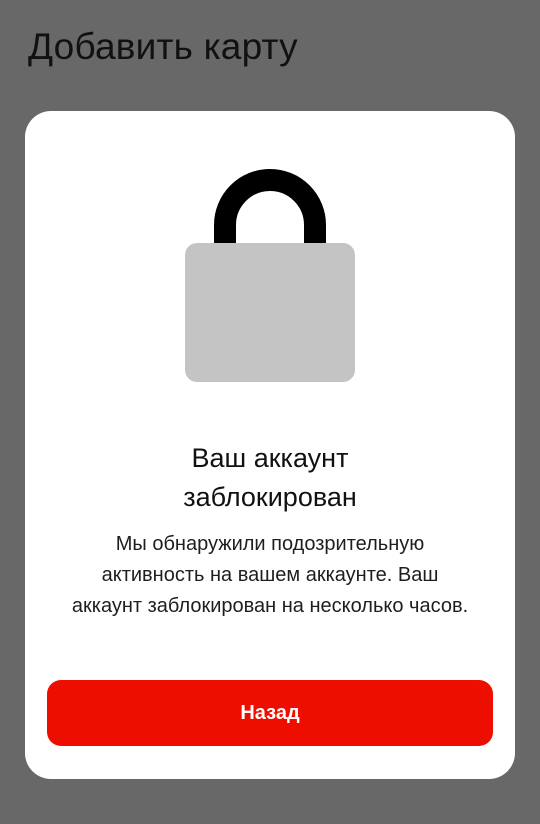  I want to click on back-button: Назад, so click(270, 713).